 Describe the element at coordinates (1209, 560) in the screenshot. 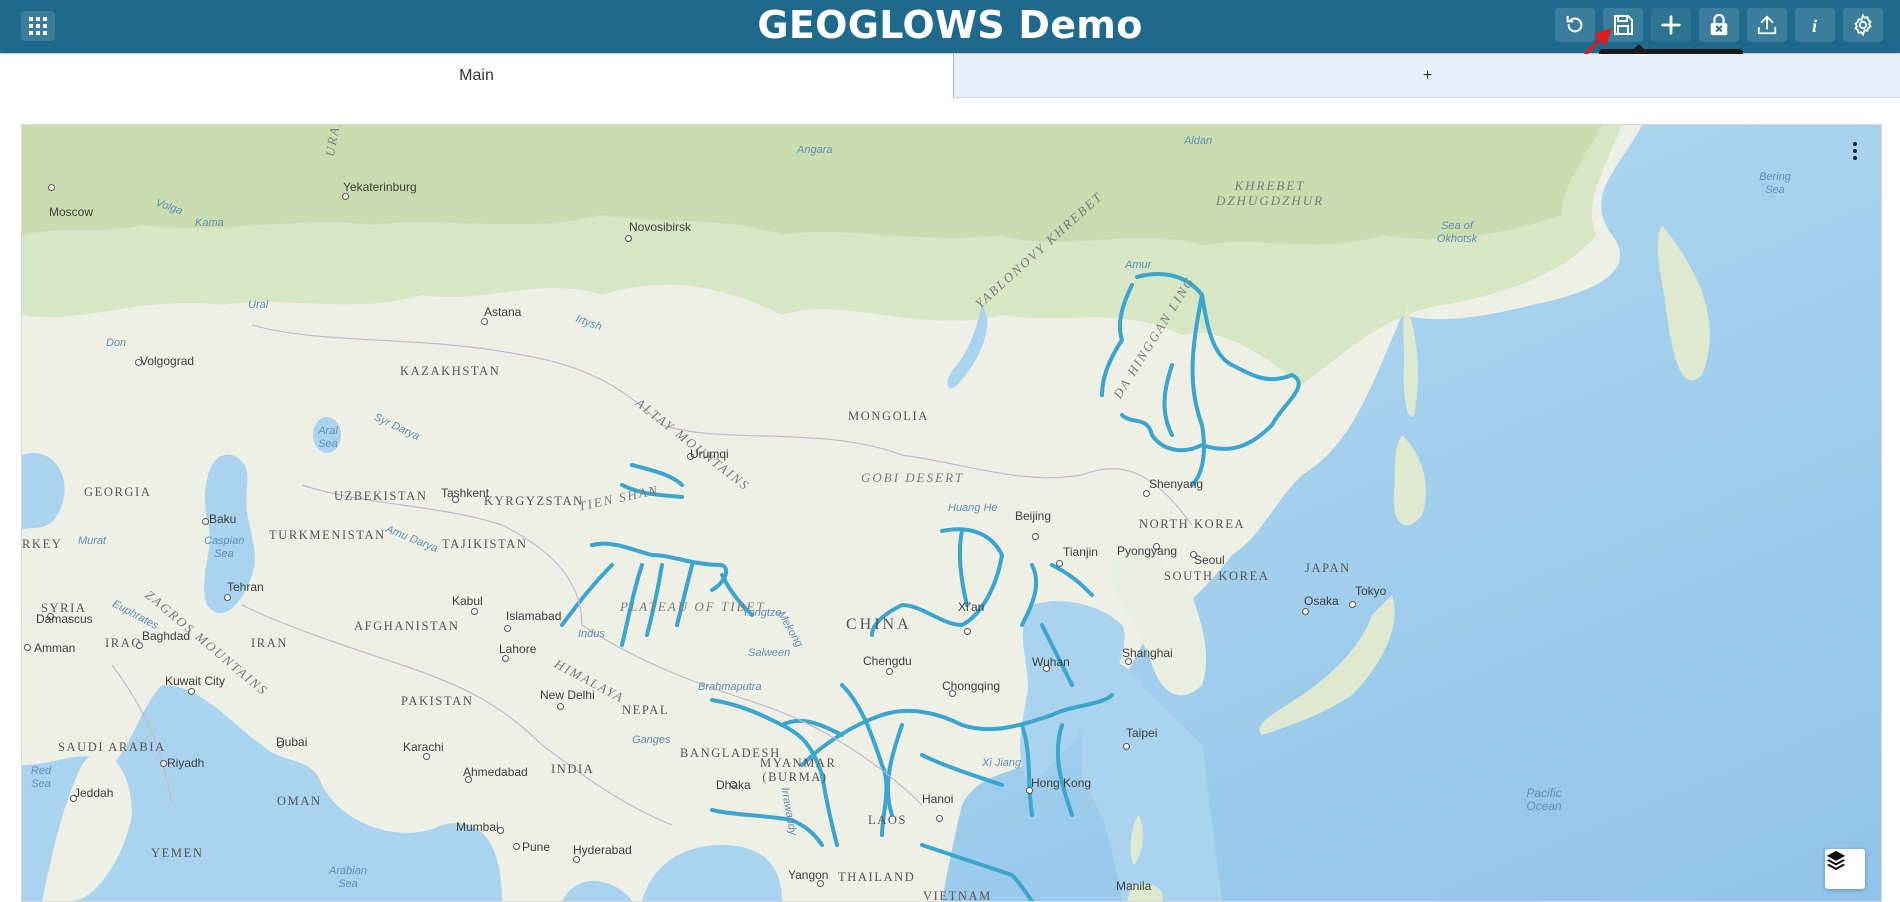

I see `label-city: Seoul` at that location.